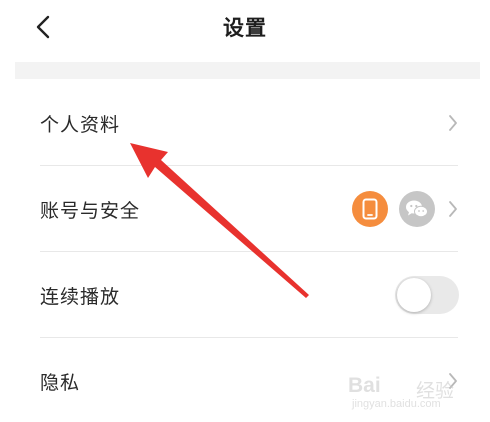 This screenshot has height=422, width=490. I want to click on phone-icon, so click(370, 209).